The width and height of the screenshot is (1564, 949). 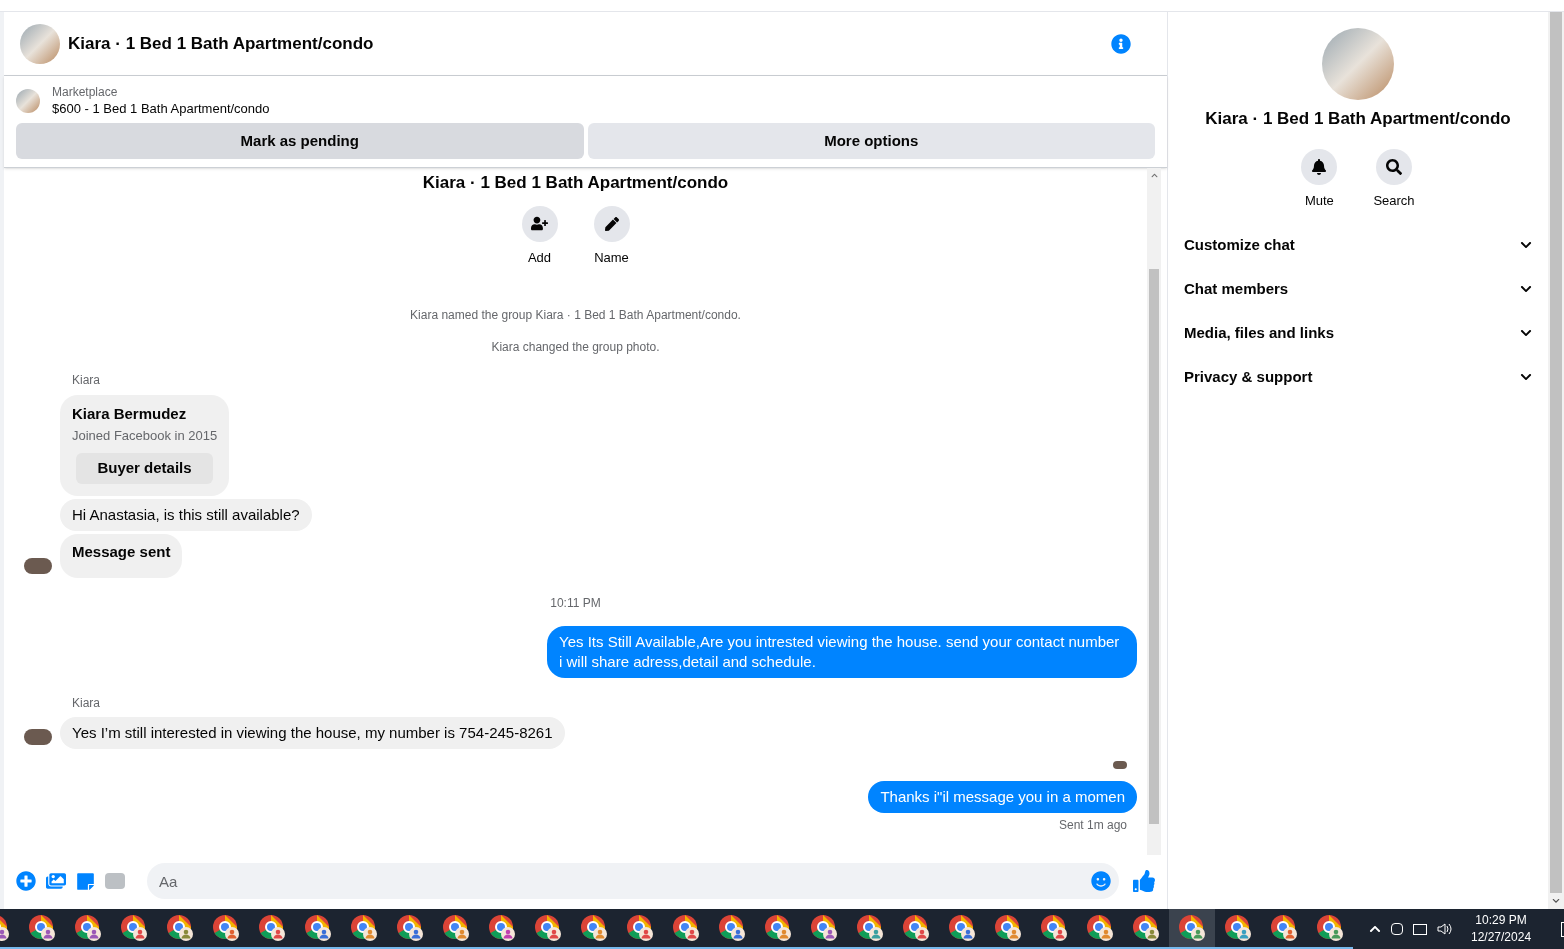 What do you see at coordinates (575, 315) in the screenshot?
I see `group-event-text: Kiara named the group Kiara · 1 Bed 1 Bath Apartment/condo.` at bounding box center [575, 315].